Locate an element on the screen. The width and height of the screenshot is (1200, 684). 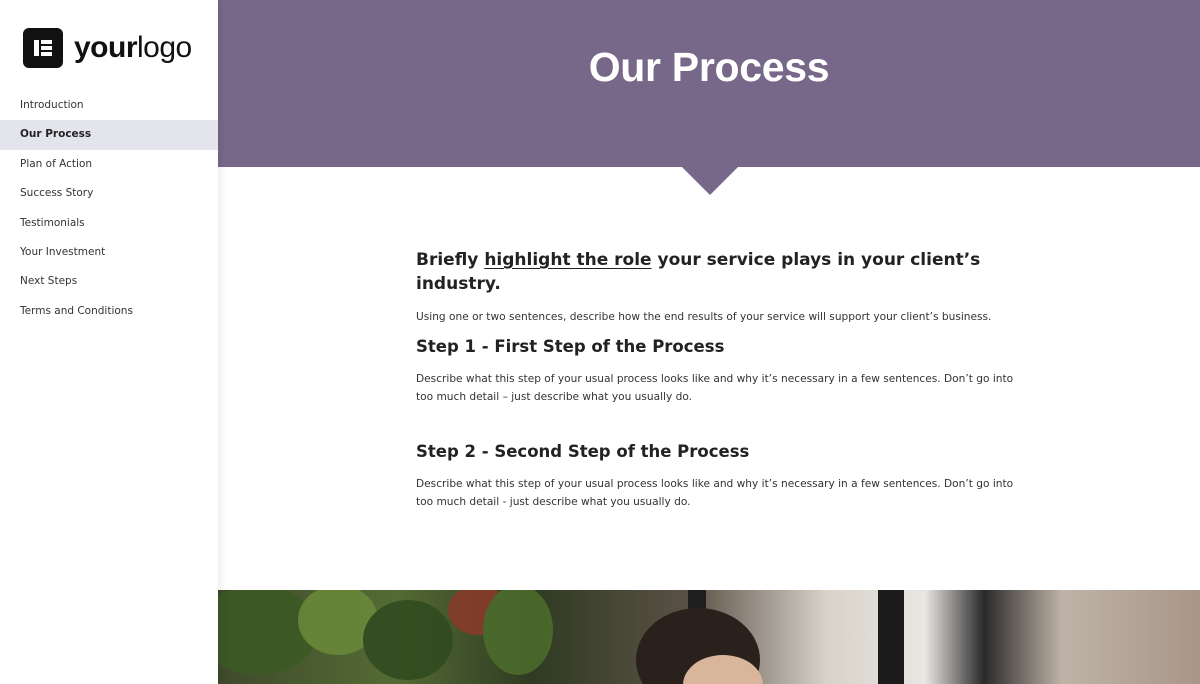
page-title: Our Process is located at coordinates (709, 67).